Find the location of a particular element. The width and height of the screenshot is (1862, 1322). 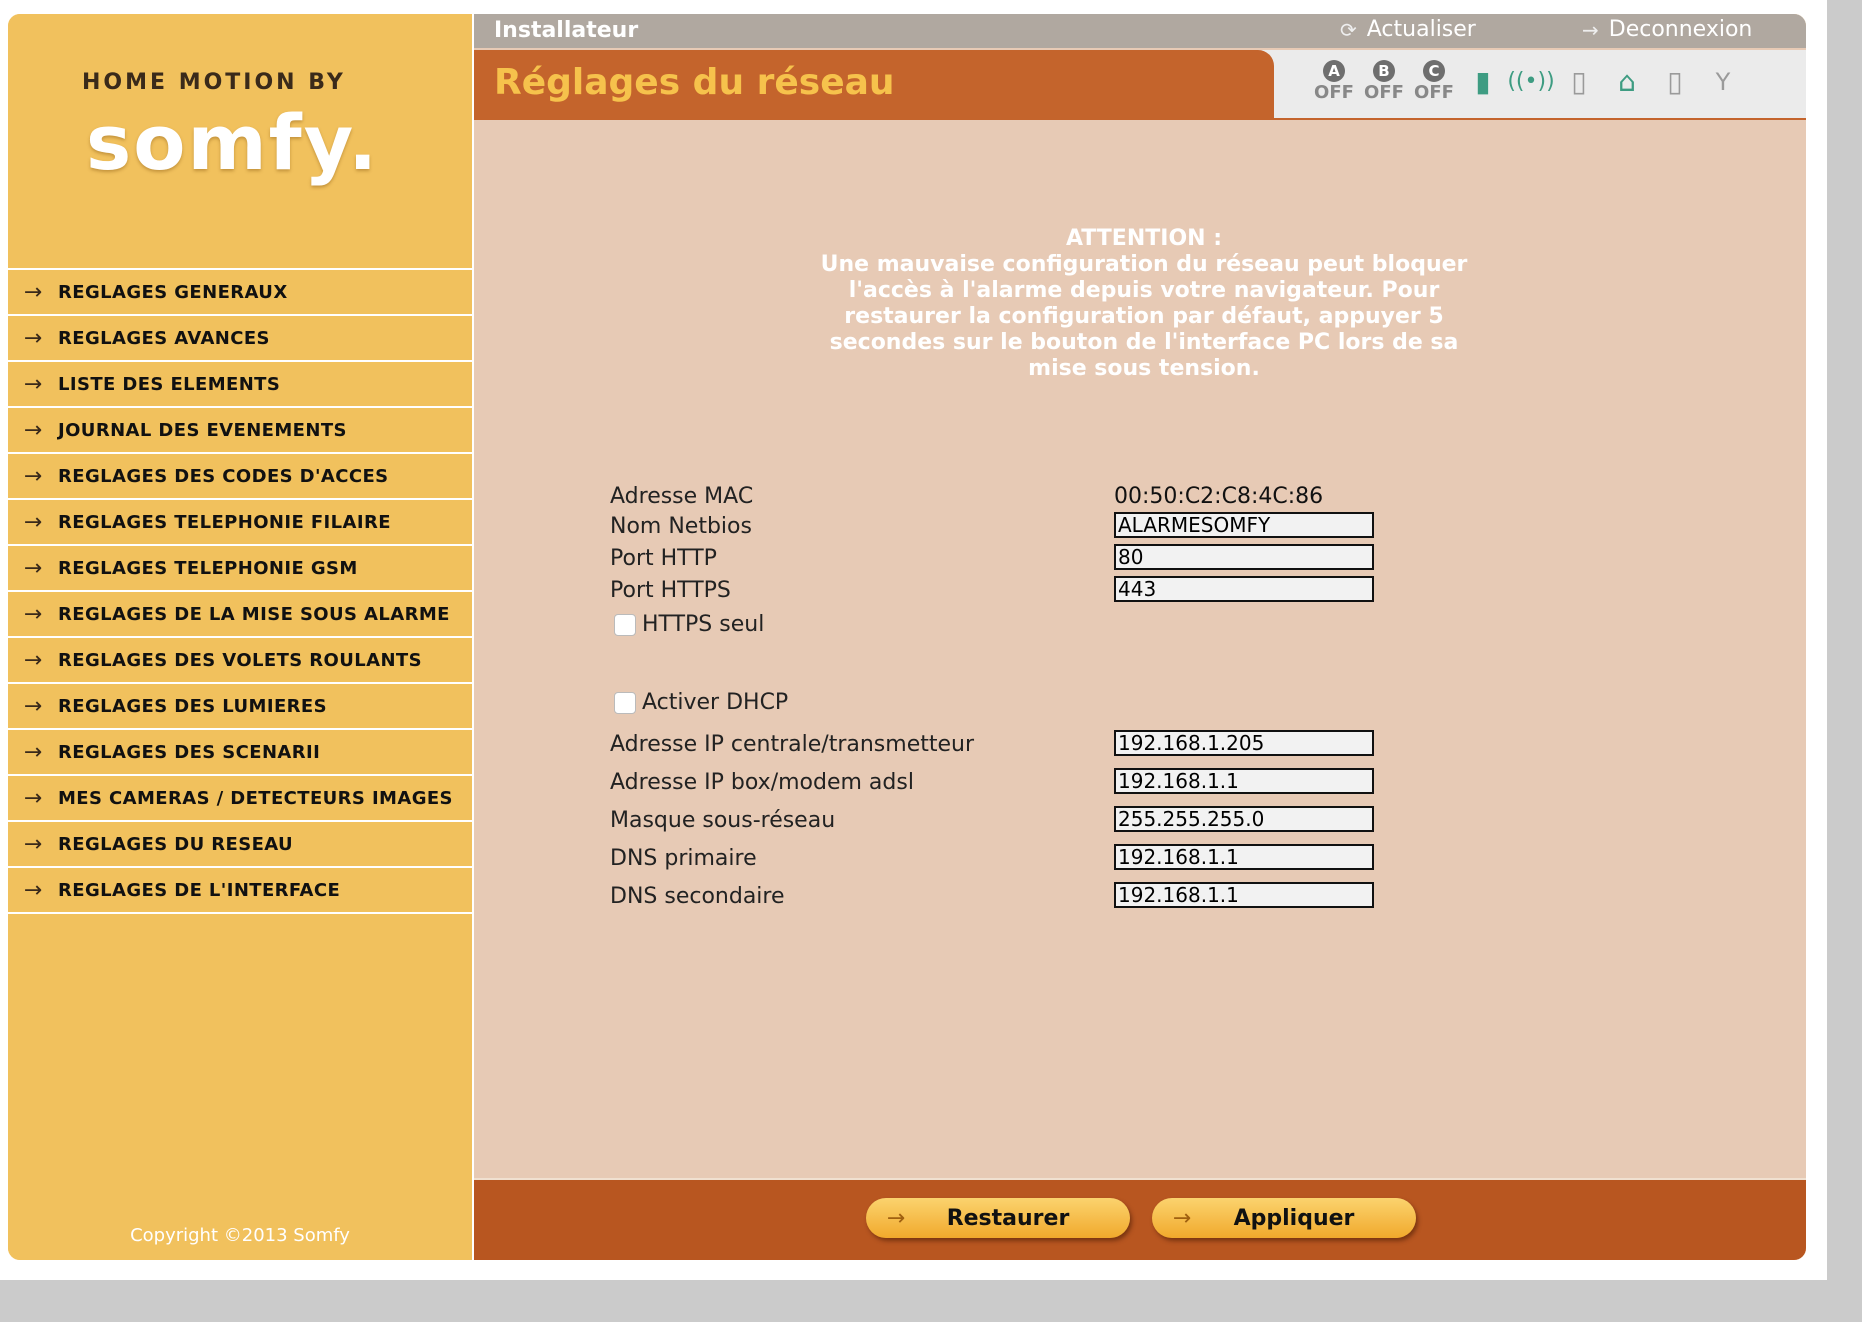

subnet-mask-label: Masque sous-réseau is located at coordinates (723, 820).